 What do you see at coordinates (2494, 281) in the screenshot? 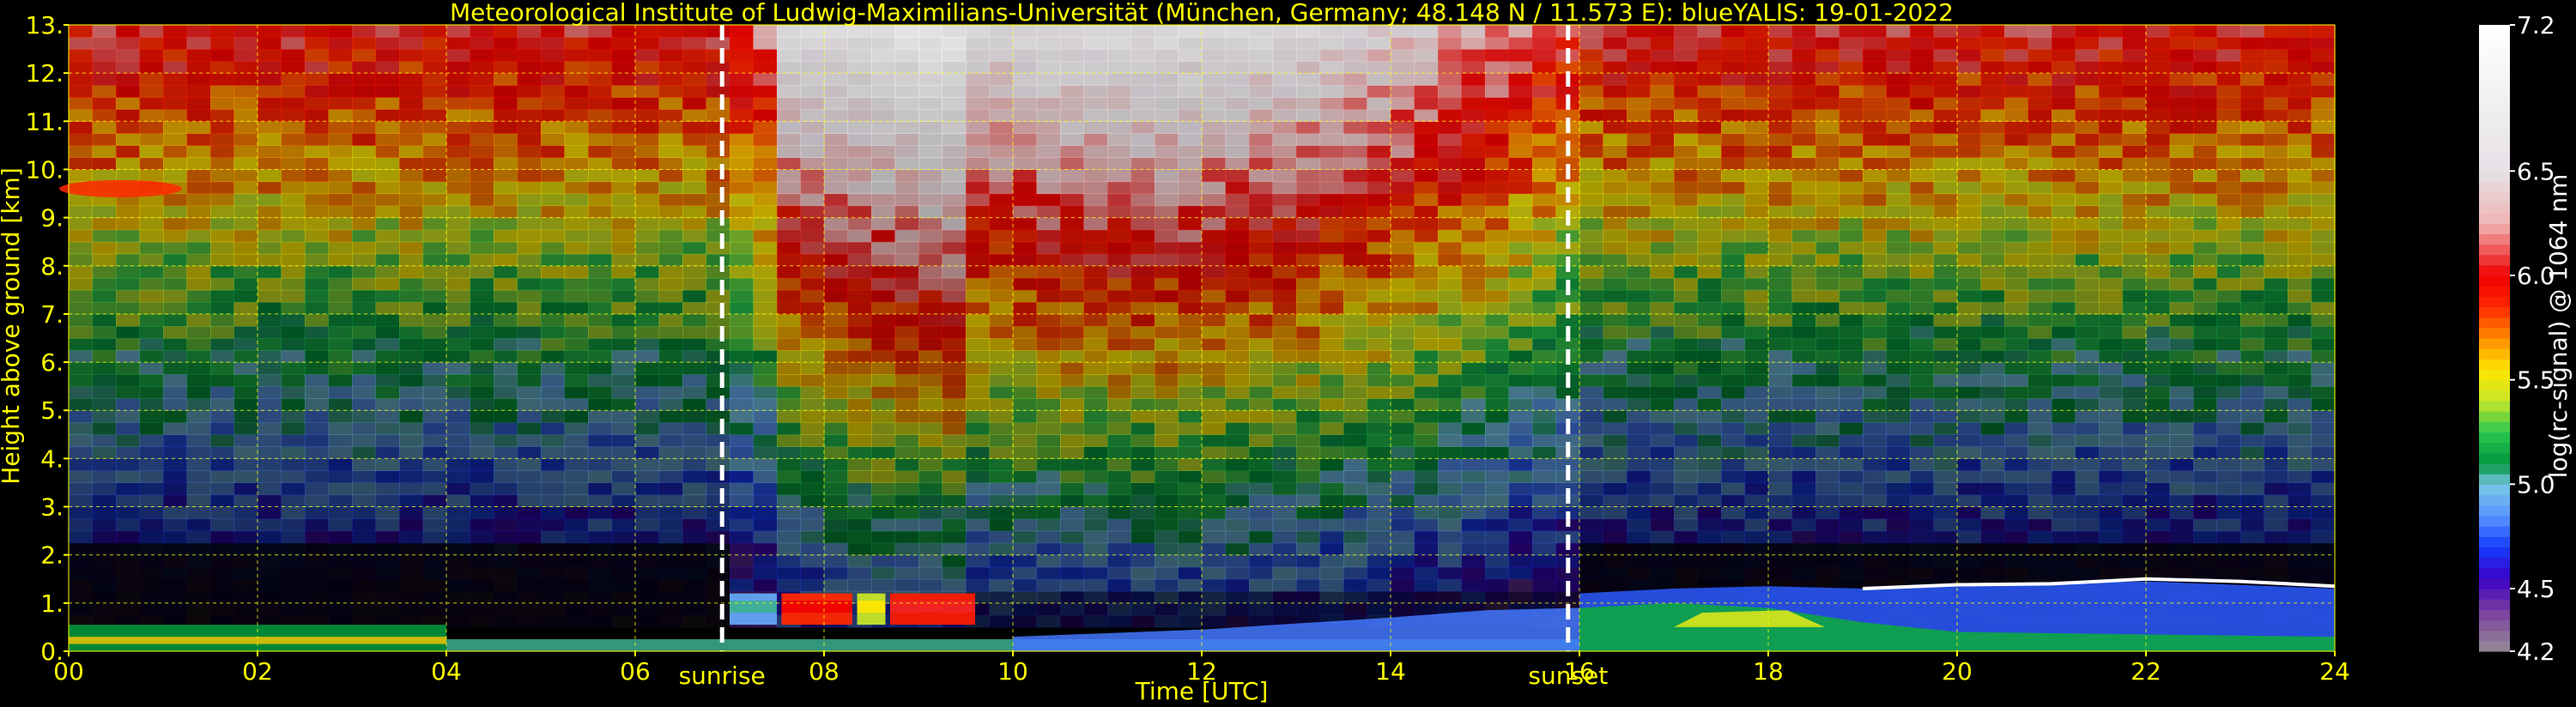
I see `colorbar-segment` at bounding box center [2494, 281].